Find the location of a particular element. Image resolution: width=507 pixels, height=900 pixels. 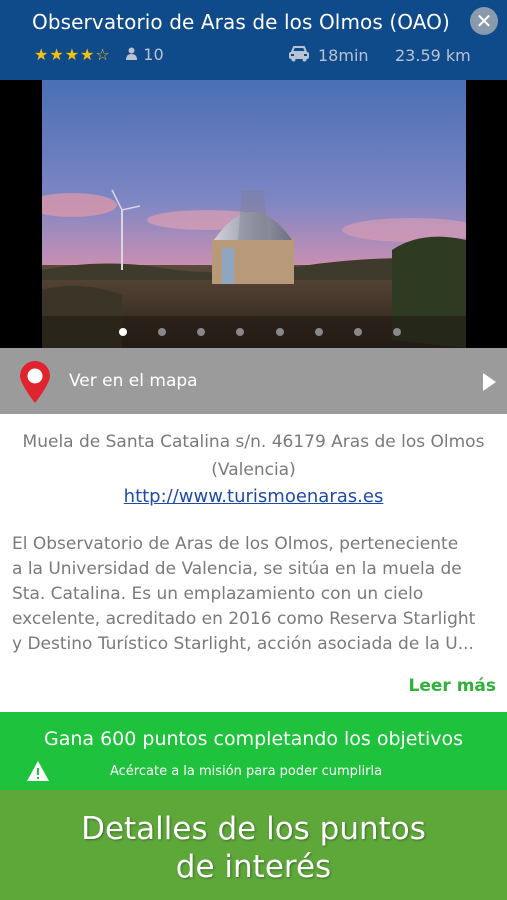

rating-stars: ★★★★☆ is located at coordinates (72, 54).